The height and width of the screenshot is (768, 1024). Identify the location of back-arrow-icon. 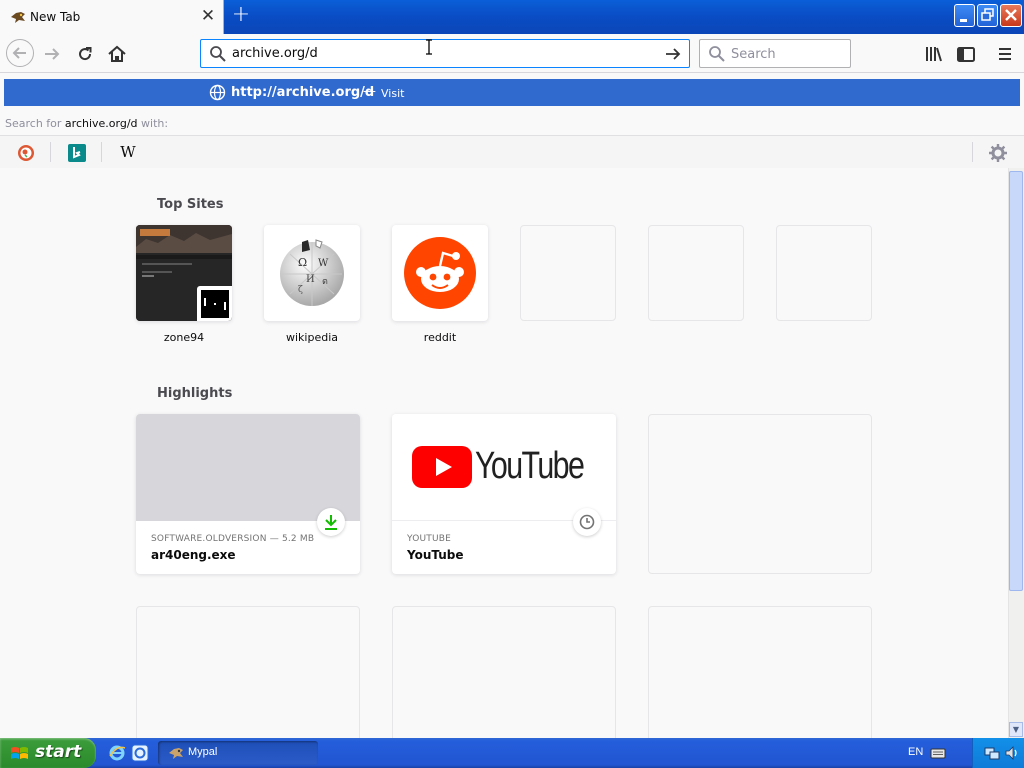
(19, 53).